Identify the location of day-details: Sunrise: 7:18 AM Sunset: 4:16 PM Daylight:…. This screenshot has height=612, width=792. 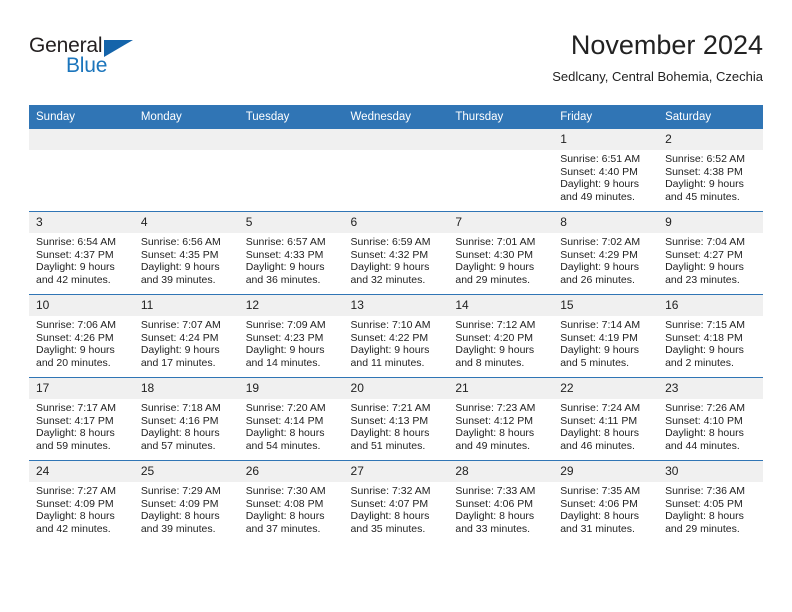
(186, 425).